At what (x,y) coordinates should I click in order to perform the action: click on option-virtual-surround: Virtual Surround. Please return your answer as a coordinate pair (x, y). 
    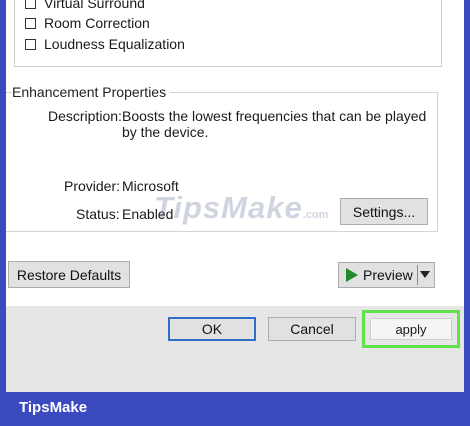
    Looking at the image, I should click on (85, 6).